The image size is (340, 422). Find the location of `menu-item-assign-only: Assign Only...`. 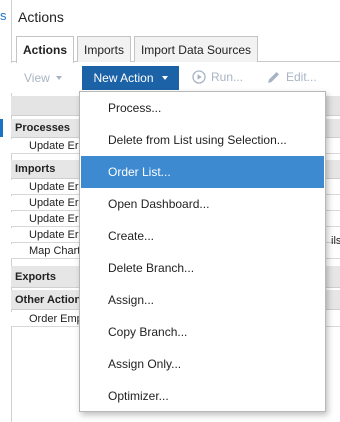

menu-item-assign-only: Assign Only... is located at coordinates (202, 364).